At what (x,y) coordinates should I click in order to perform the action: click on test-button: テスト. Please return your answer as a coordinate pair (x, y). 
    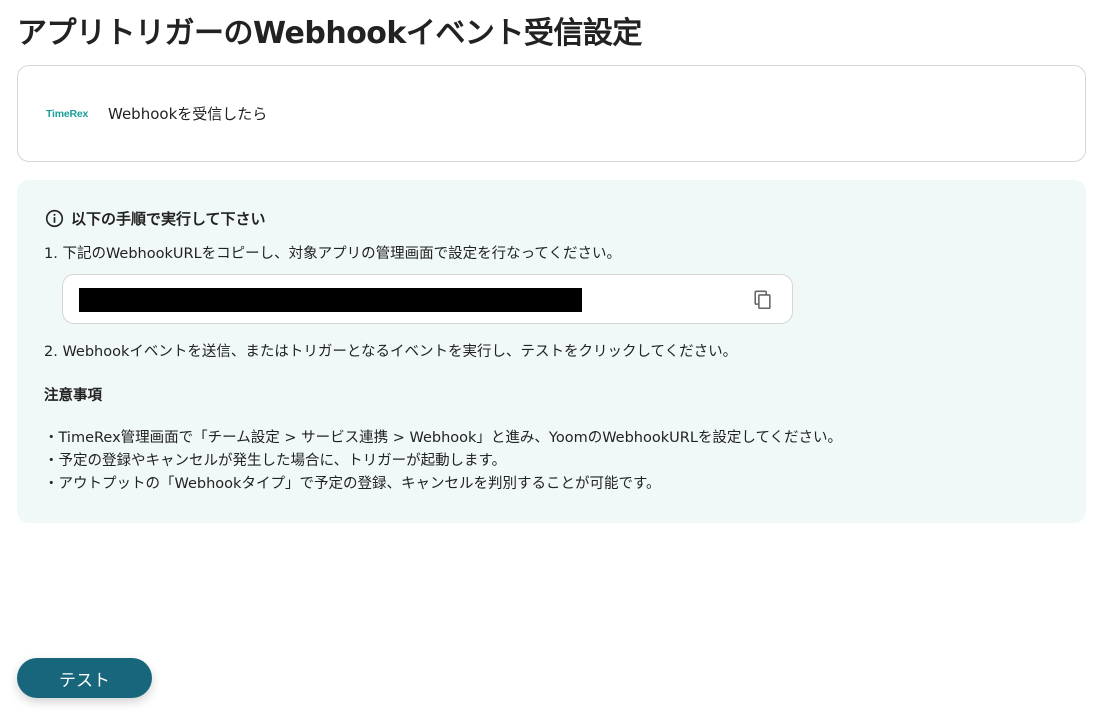
    Looking at the image, I should click on (84, 678).